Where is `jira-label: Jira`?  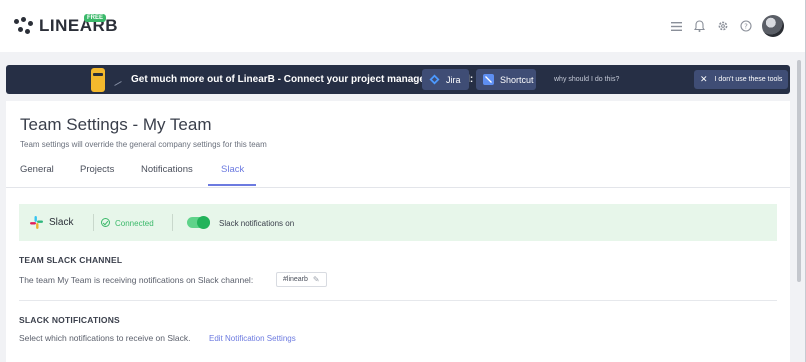
jira-label: Jira is located at coordinates (453, 79).